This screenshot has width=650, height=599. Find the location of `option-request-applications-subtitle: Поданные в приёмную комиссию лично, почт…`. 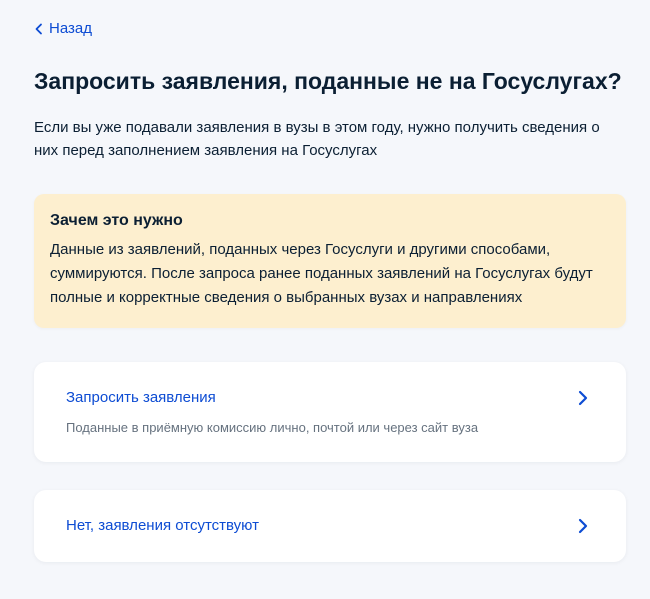

option-request-applications-subtitle: Поданные в приёмную комиссию лично, почт… is located at coordinates (272, 427).